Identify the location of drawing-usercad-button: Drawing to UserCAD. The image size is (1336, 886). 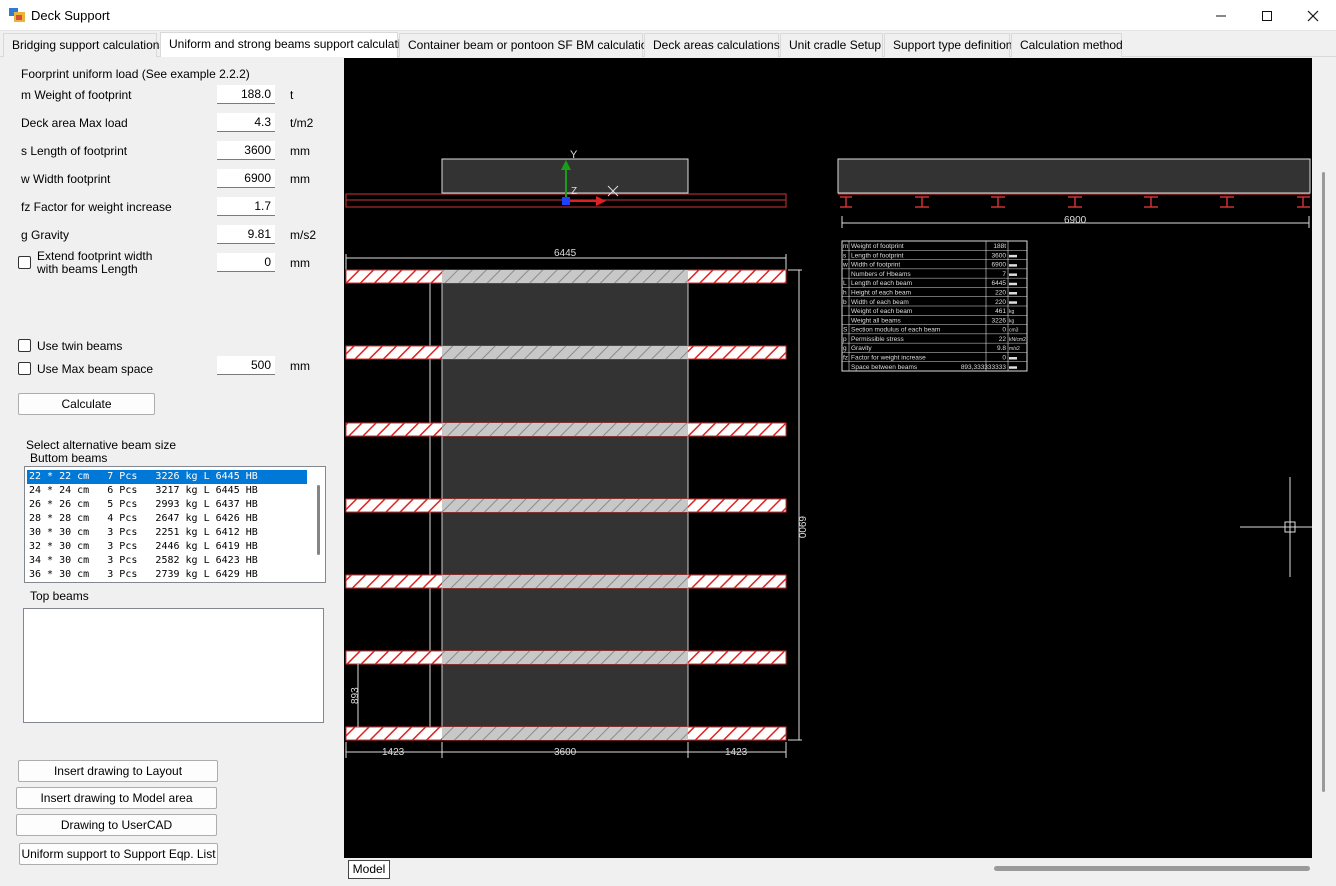
(116, 825).